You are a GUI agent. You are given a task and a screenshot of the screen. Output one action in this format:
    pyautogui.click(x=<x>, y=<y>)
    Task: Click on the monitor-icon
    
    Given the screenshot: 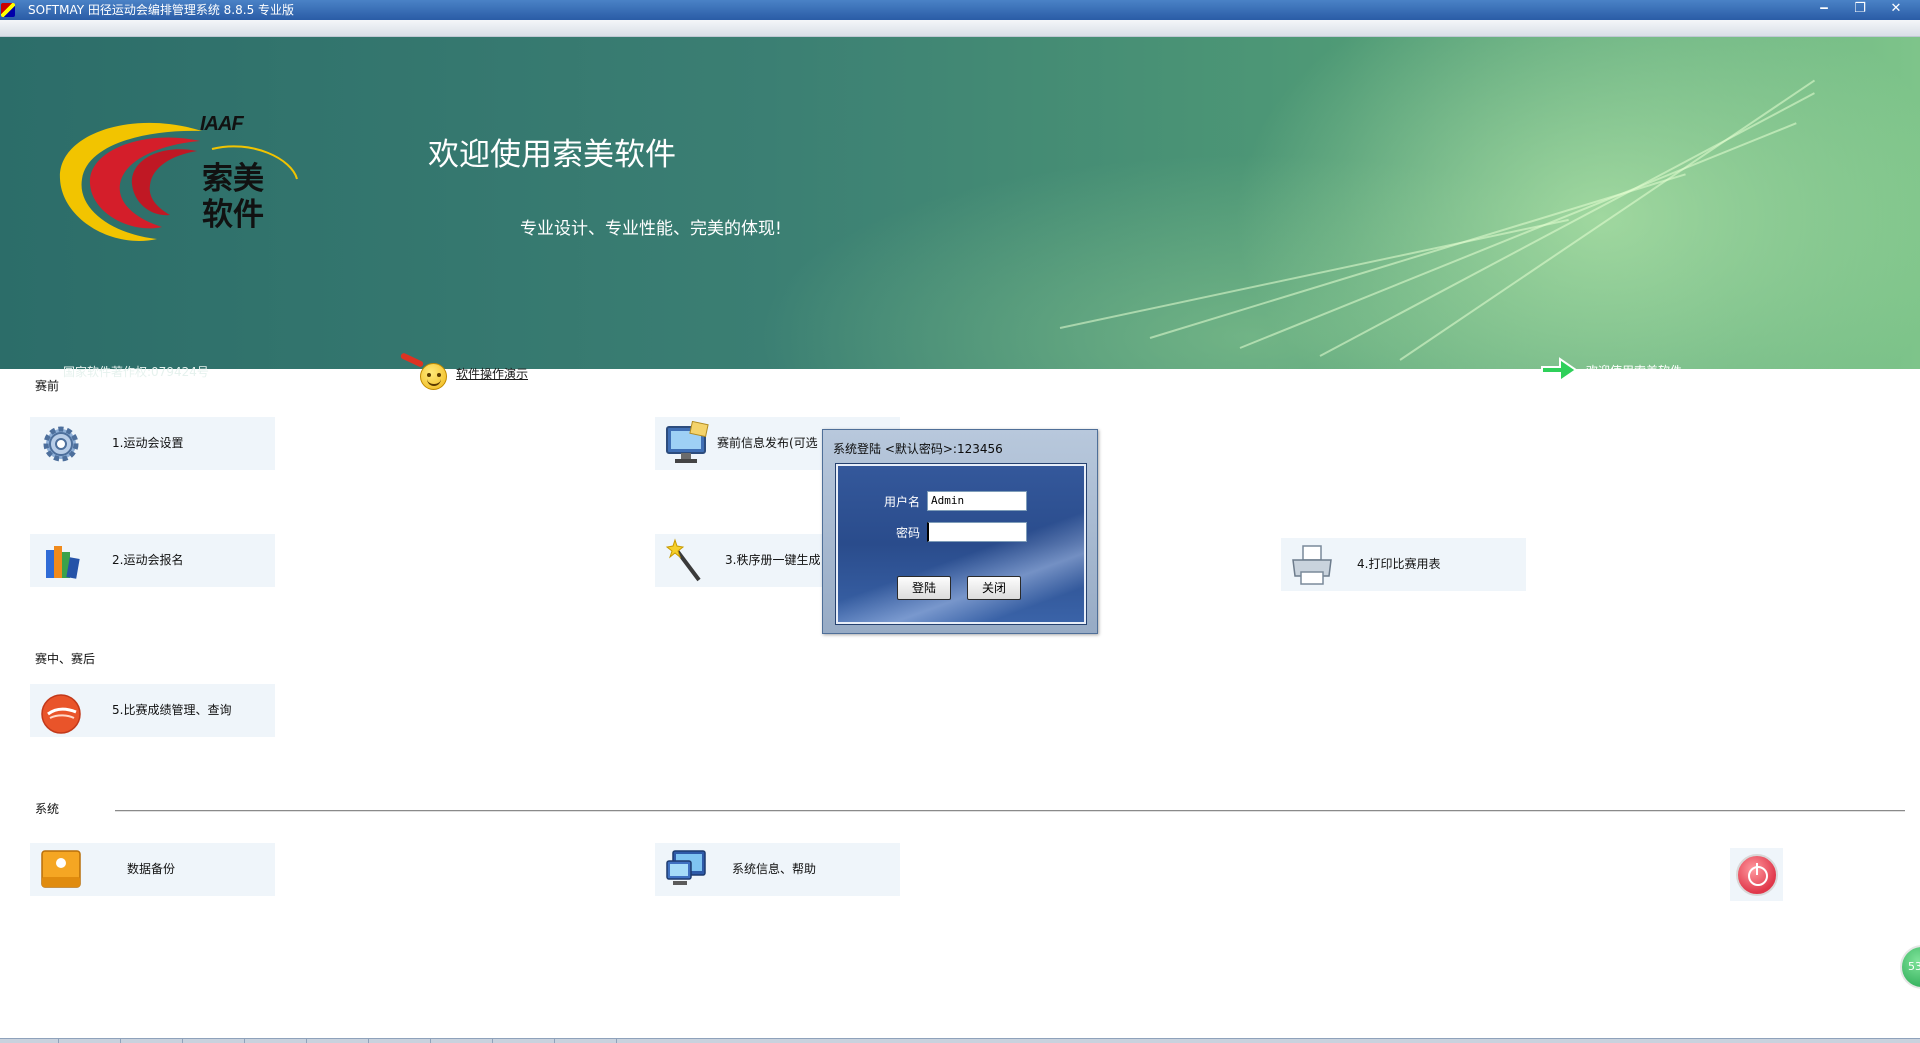 What is the action you would take?
    pyautogui.click(x=687, y=442)
    